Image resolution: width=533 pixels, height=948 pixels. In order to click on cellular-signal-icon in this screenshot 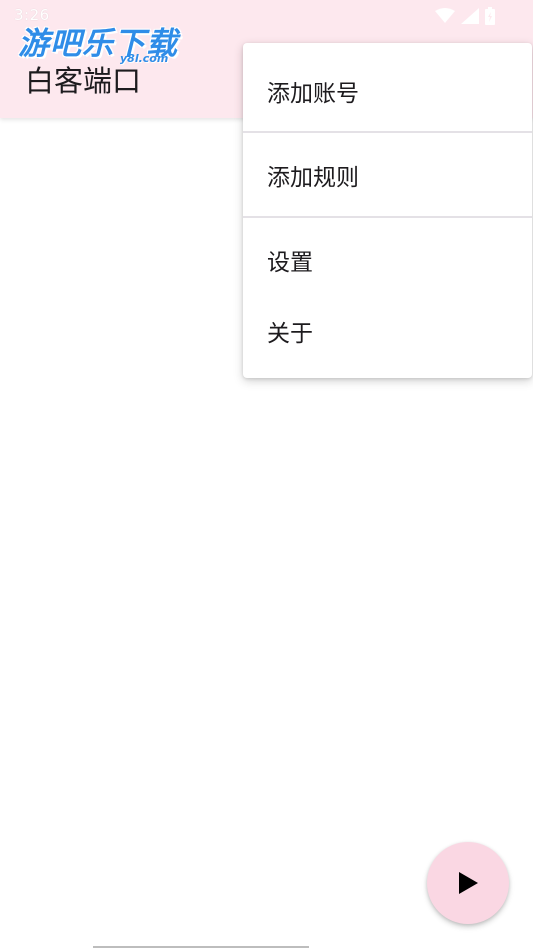, I will do `click(470, 16)`.